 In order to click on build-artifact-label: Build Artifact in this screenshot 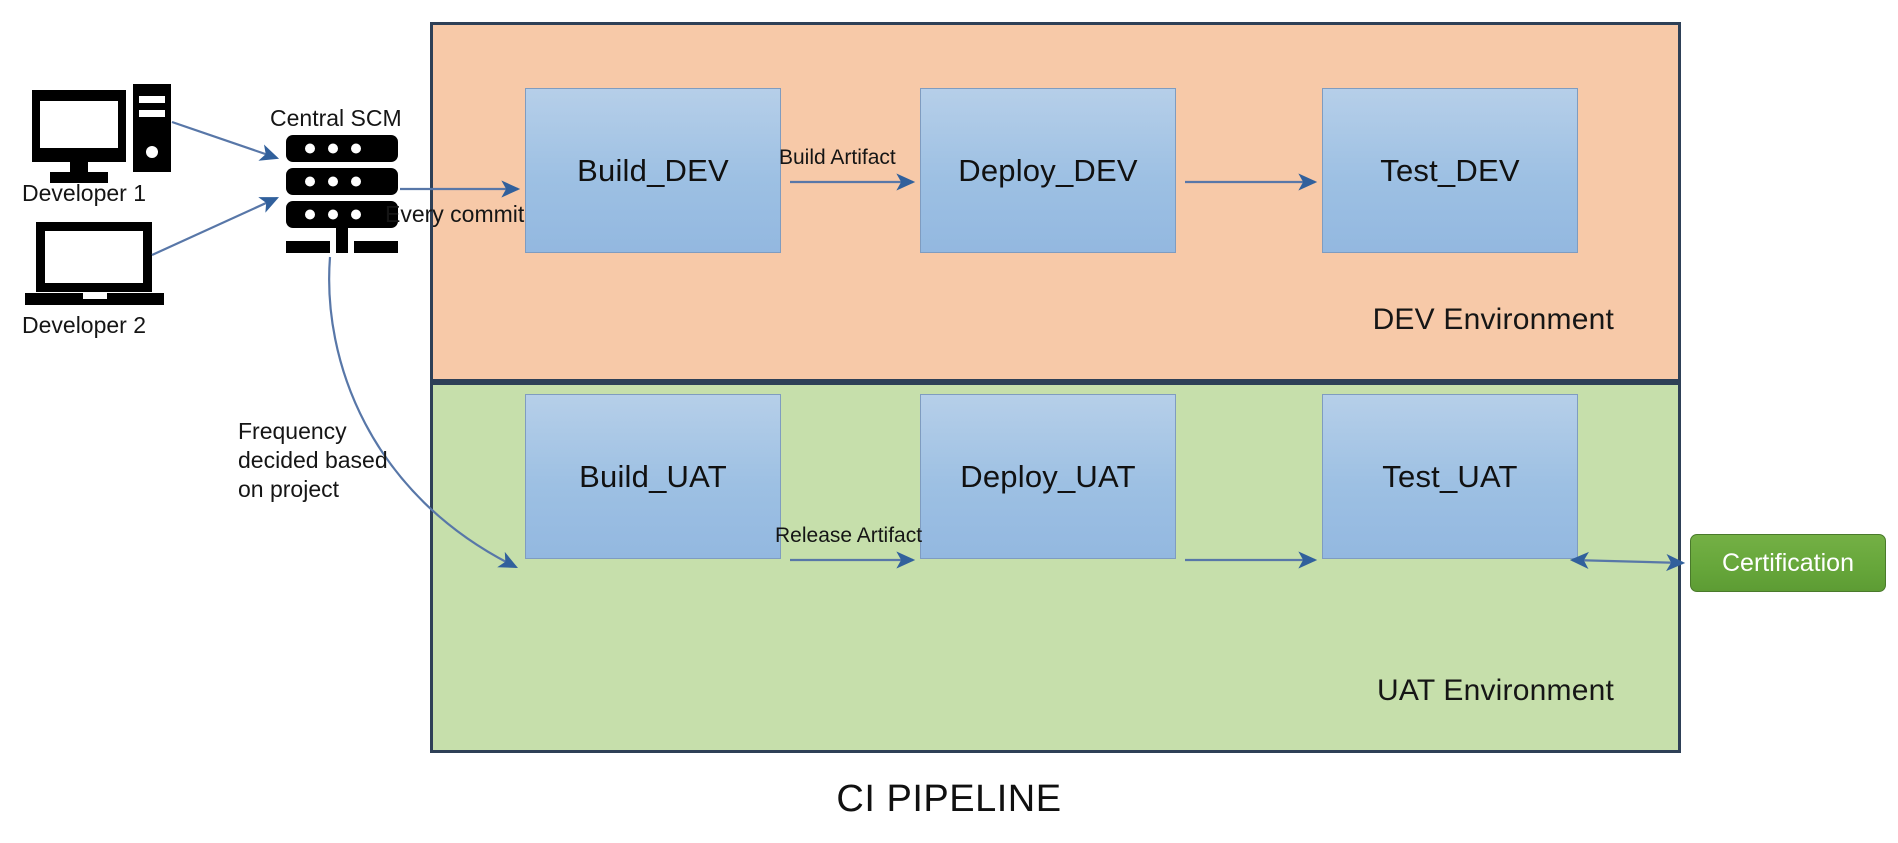, I will do `click(837, 157)`.